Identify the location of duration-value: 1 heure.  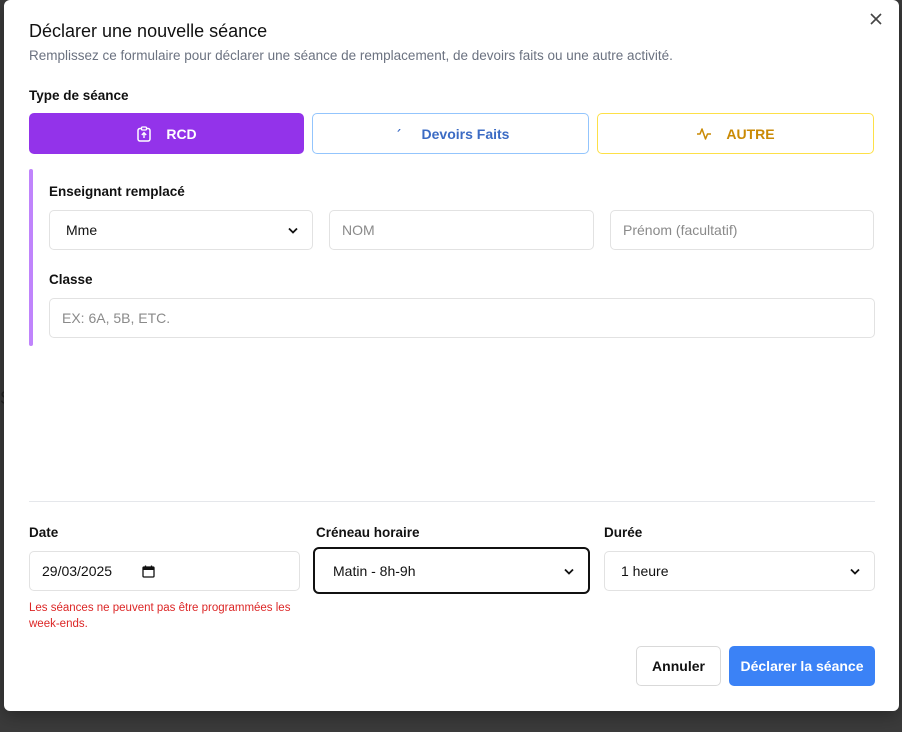
(645, 571).